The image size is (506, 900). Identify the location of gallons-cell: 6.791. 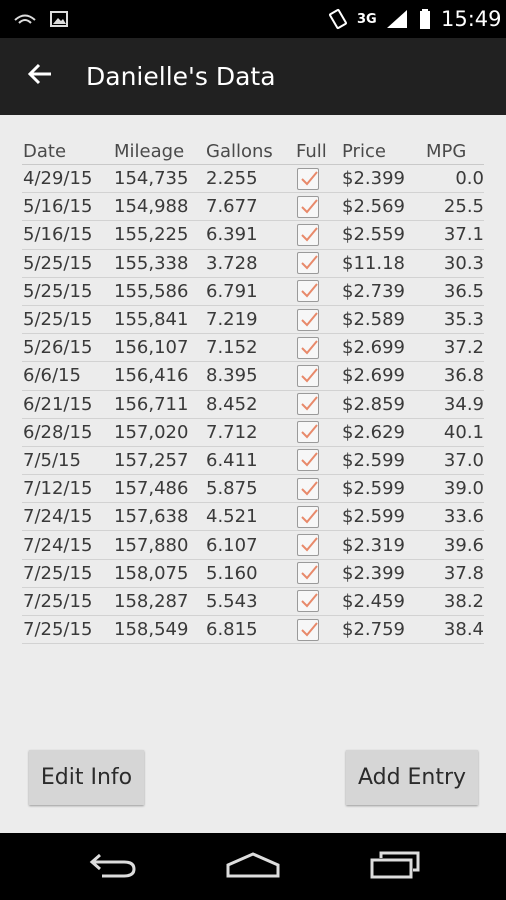
(232, 291).